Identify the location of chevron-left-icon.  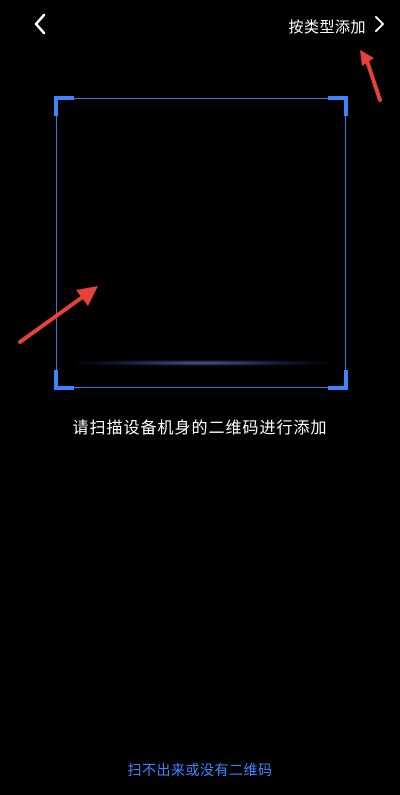
(40, 26).